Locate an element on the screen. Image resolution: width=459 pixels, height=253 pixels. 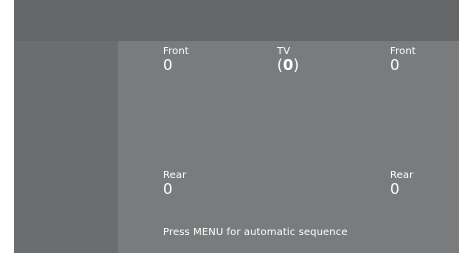
speaker-front-right: Front 0 is located at coordinates (403, 60).